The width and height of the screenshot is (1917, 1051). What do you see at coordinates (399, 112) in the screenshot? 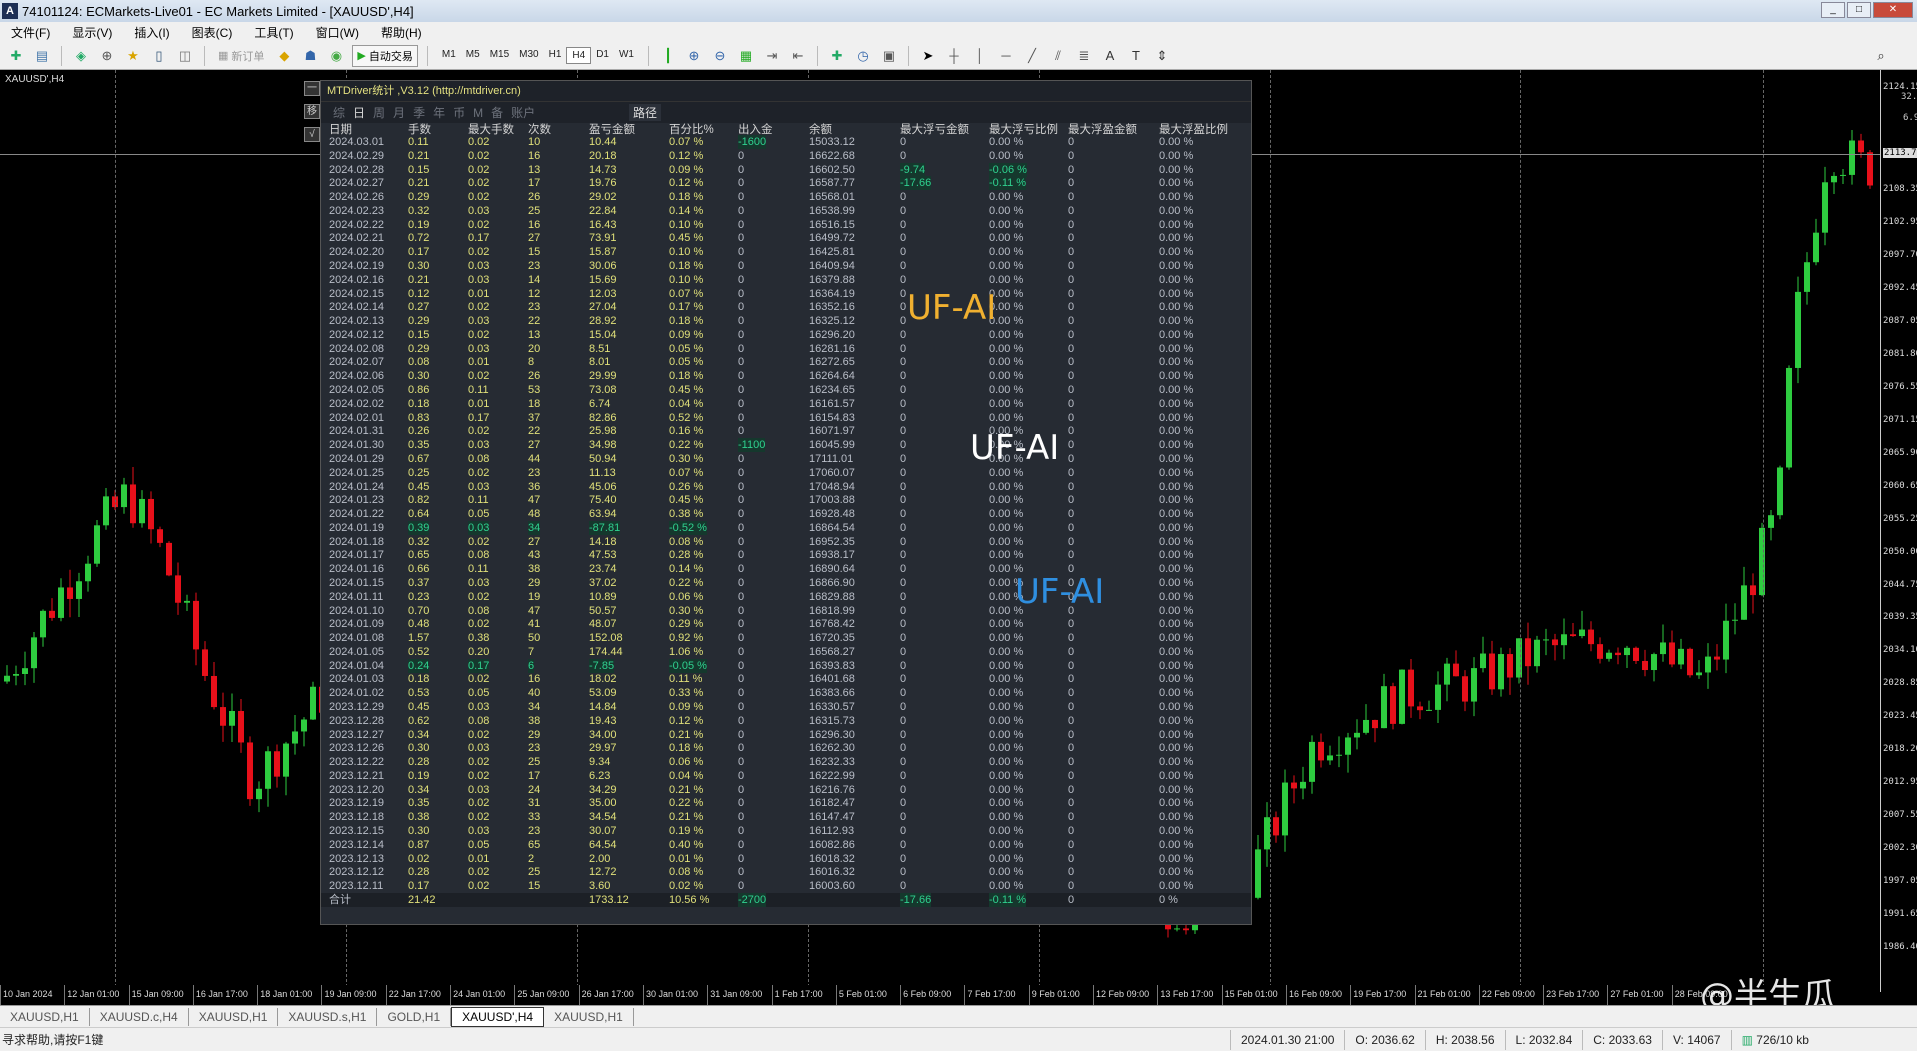
I see `panel-tab-3: 月` at bounding box center [399, 112].